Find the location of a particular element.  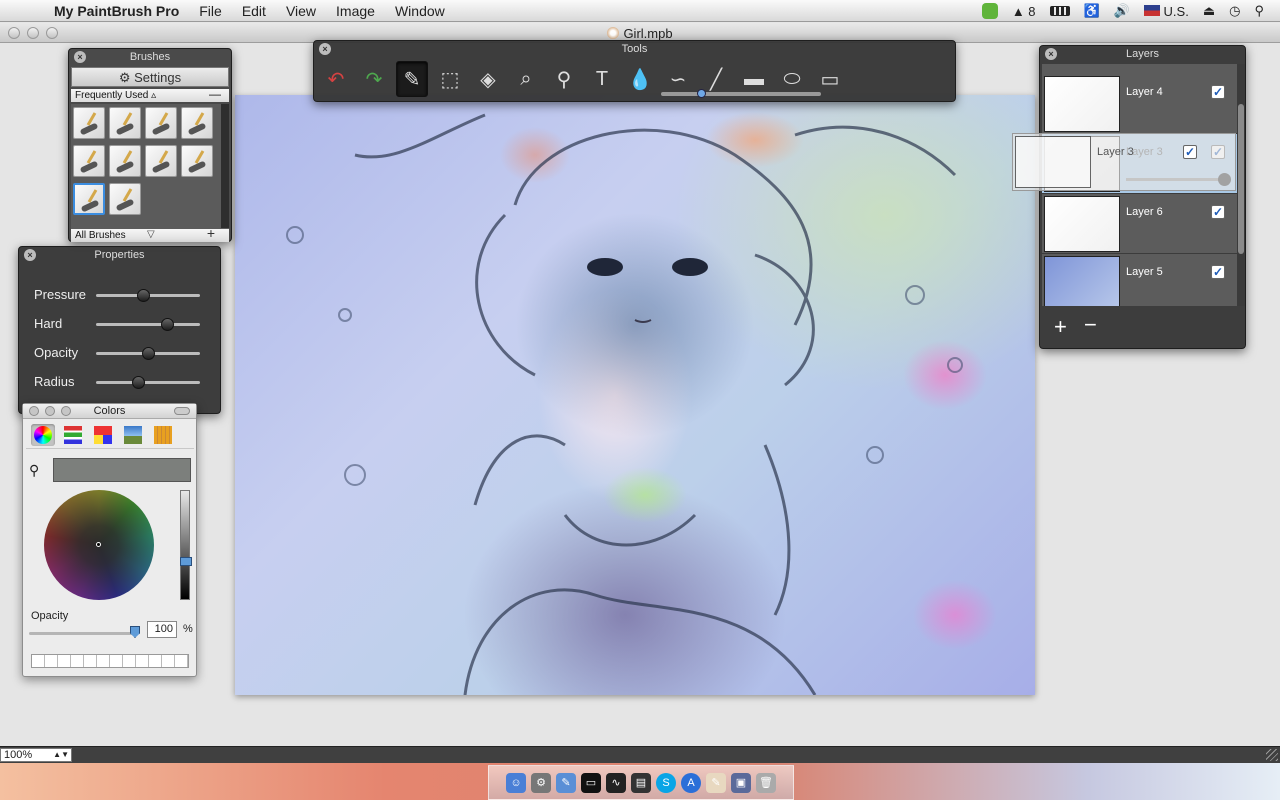

pressure-slider is located at coordinates (148, 295).